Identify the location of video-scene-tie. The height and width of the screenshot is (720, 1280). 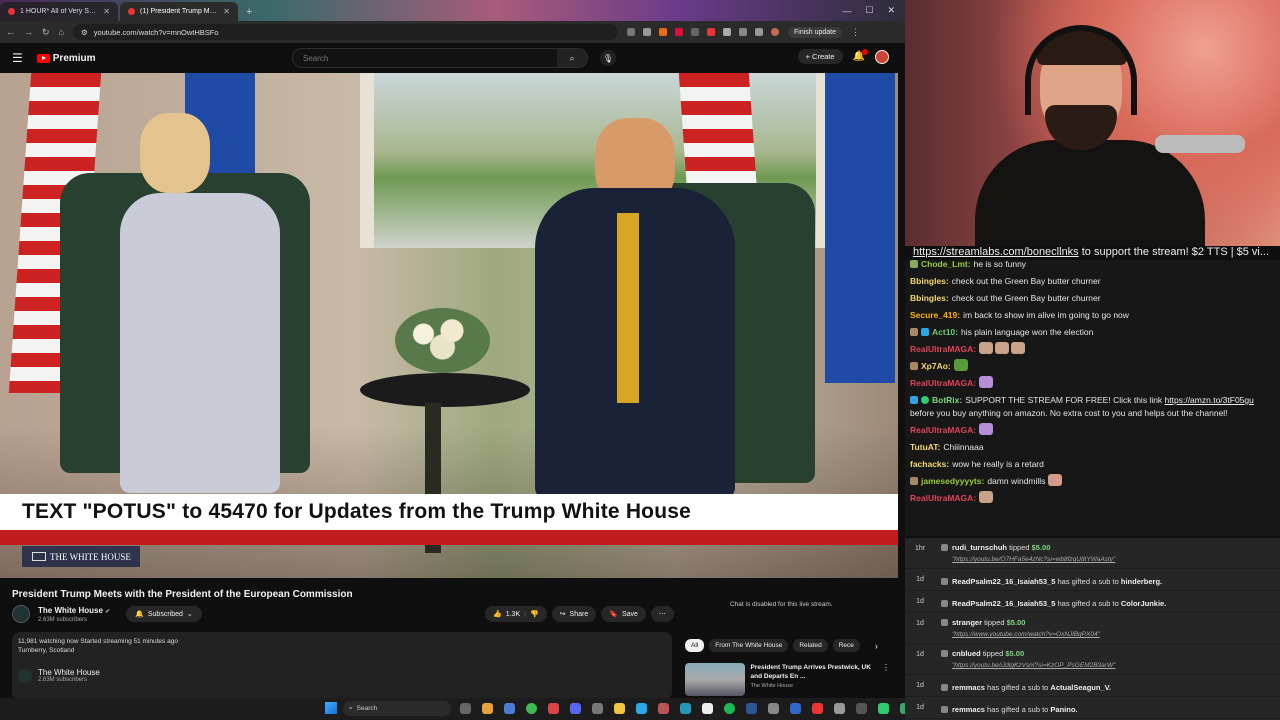
(628, 308).